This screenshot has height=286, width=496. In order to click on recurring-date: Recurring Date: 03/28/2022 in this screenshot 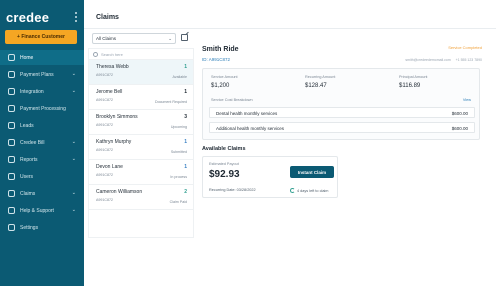, I will do `click(232, 190)`.